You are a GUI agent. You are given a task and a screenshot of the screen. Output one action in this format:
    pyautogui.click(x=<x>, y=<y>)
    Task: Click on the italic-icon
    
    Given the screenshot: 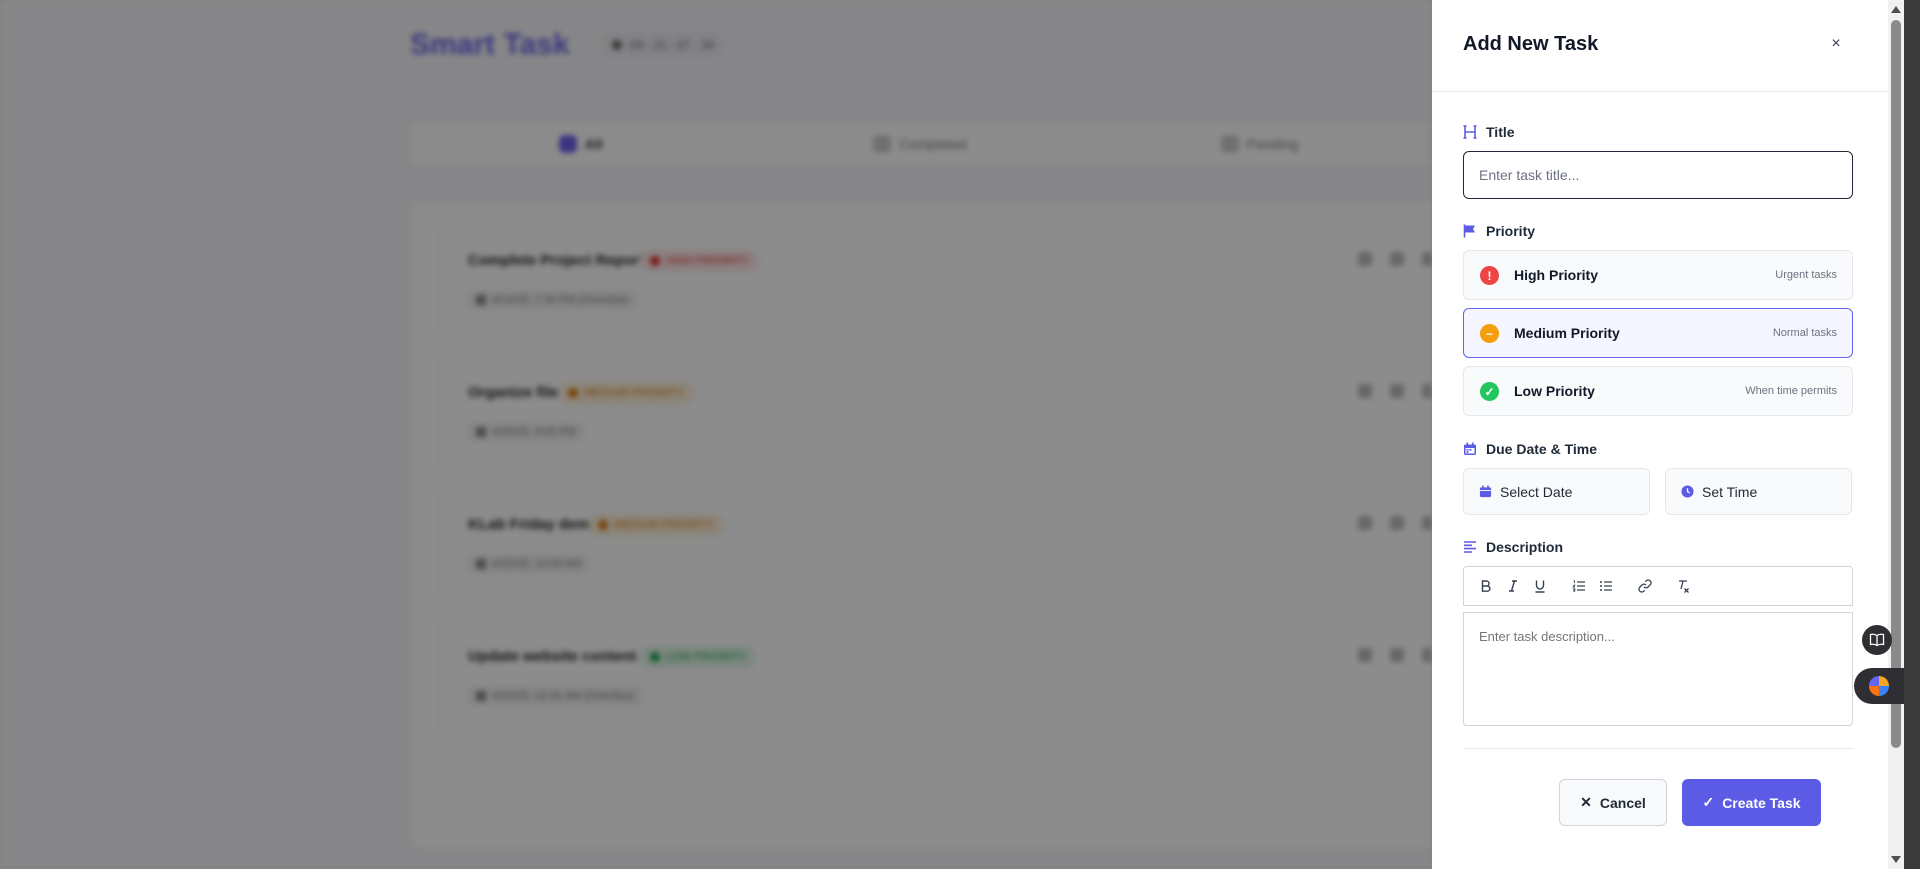 What is the action you would take?
    pyautogui.click(x=1512, y=586)
    